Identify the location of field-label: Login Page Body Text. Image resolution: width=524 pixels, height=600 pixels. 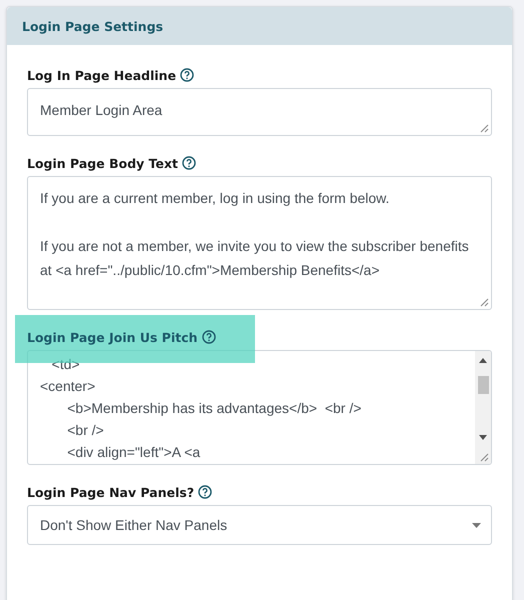
(102, 163).